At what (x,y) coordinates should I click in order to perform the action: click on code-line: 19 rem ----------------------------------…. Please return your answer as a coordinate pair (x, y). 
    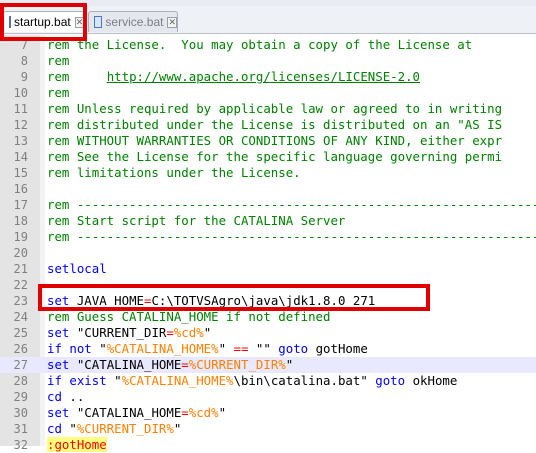
    Looking at the image, I should click on (268, 237).